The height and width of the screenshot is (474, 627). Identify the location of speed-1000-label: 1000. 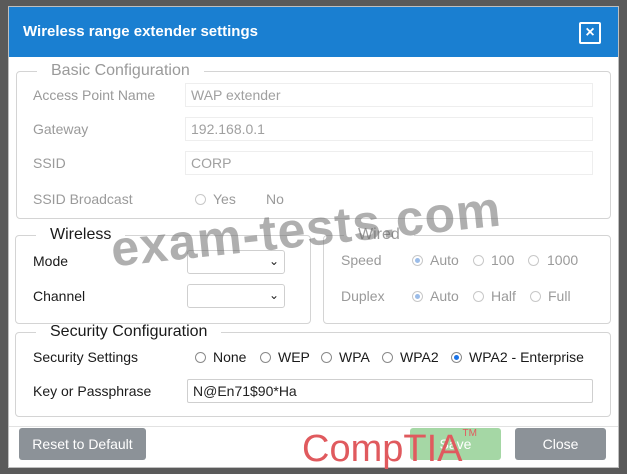
(563, 260).